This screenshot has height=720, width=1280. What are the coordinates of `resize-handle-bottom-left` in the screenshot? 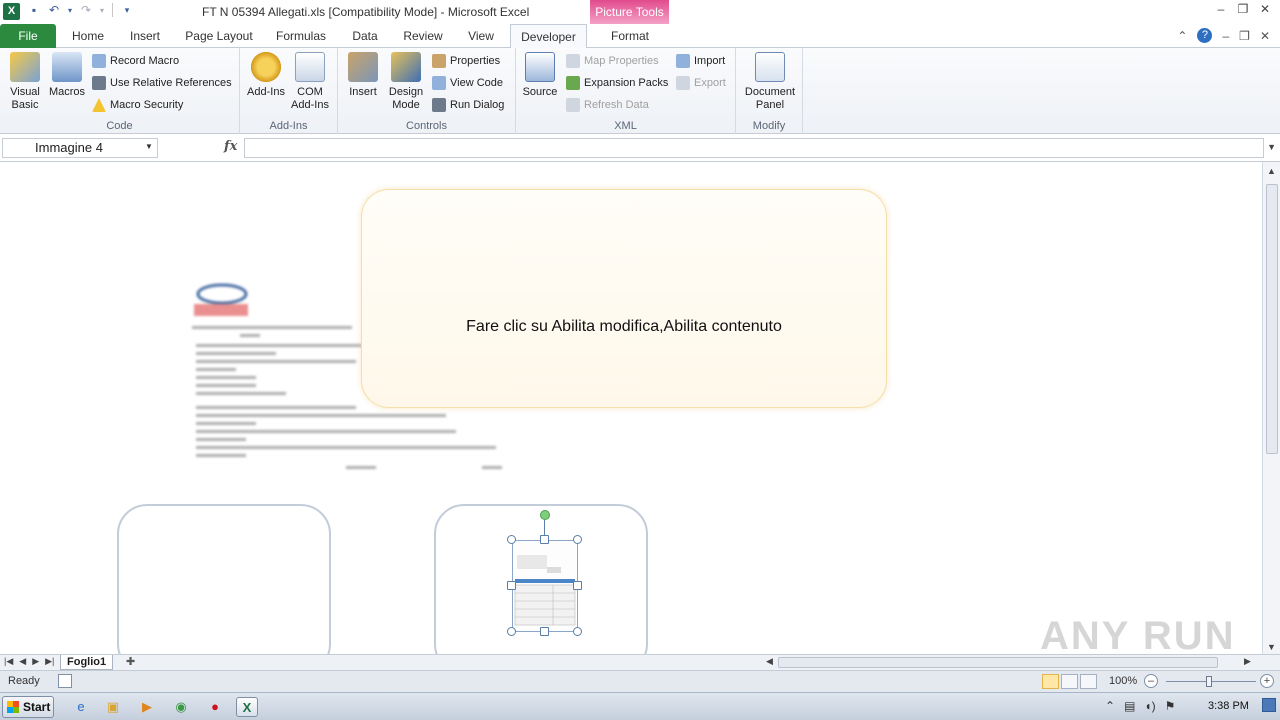 It's located at (511, 631).